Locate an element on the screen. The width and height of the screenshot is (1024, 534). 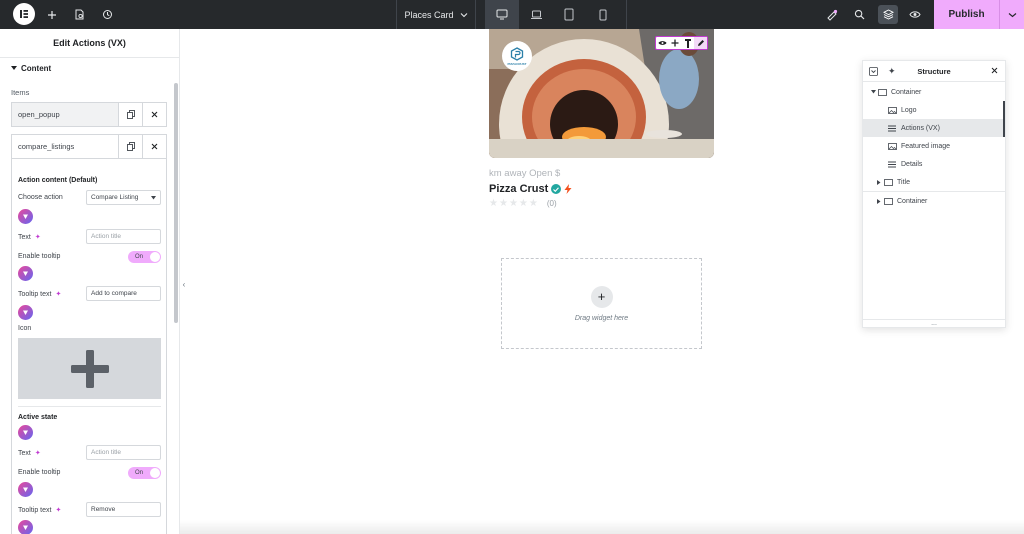
choose-action-label-text: Choose action is located at coordinates (40, 197).